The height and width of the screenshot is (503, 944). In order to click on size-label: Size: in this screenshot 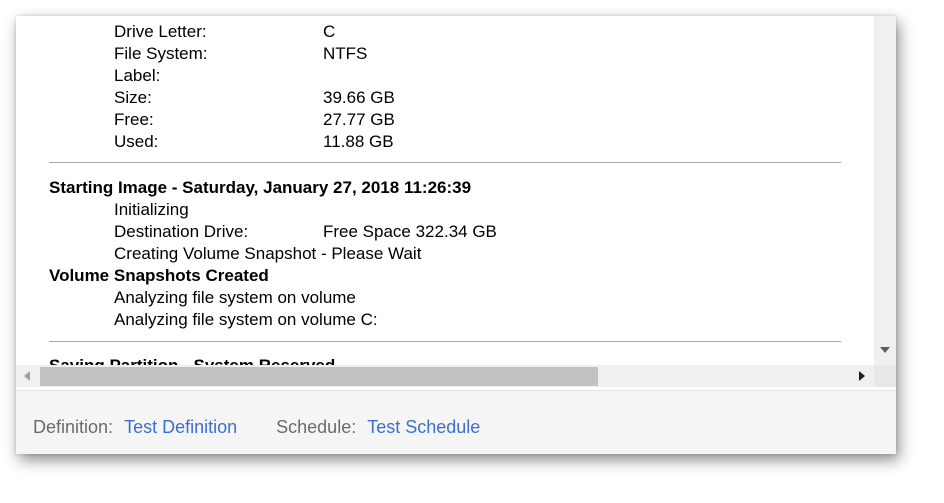, I will do `click(133, 97)`.